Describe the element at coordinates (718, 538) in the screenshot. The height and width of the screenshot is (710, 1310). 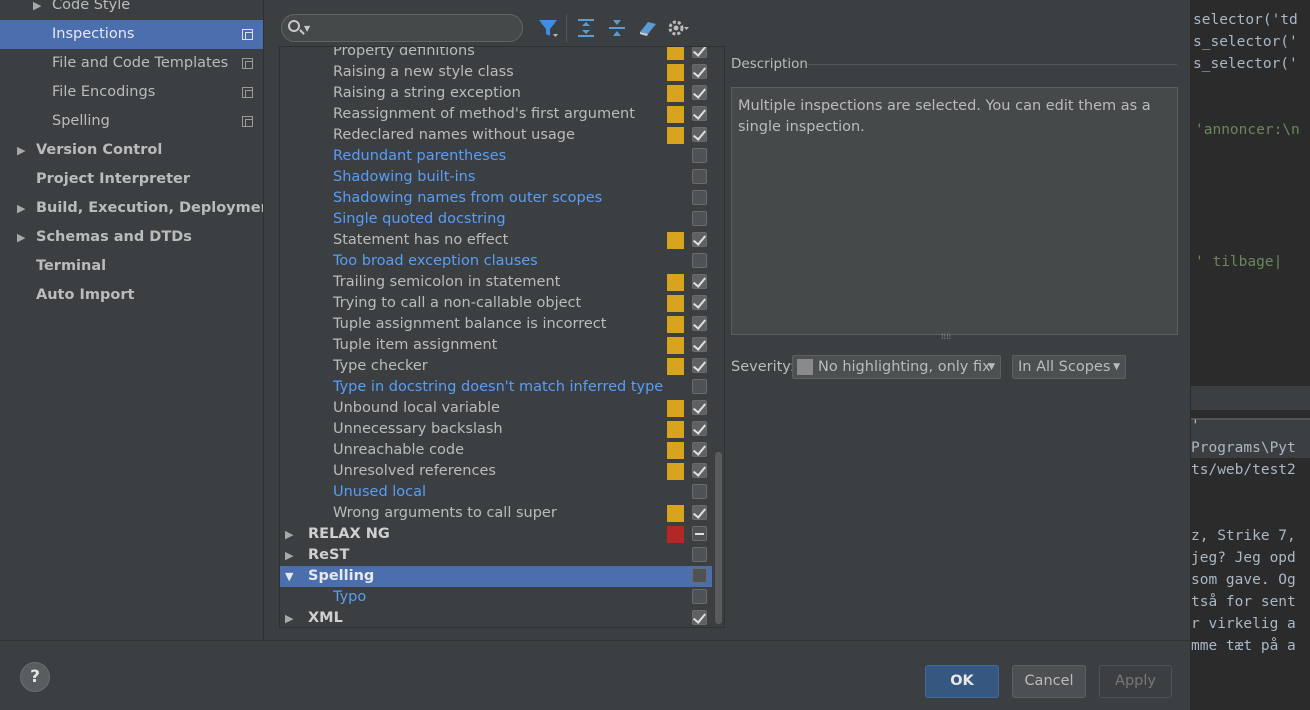
I see `list-scrollbar` at that location.